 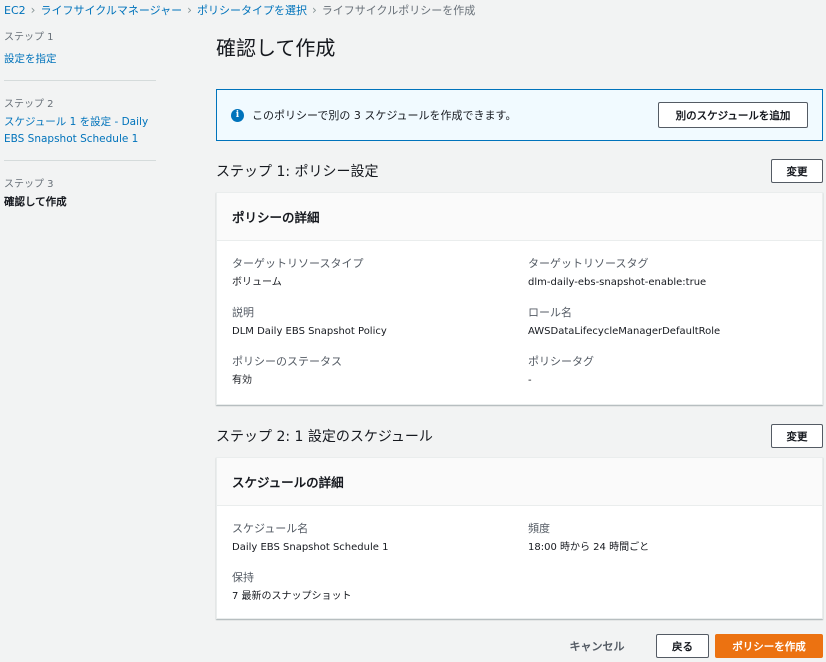 I want to click on section-title: ステップ 1: ポリシー設定, so click(x=297, y=172).